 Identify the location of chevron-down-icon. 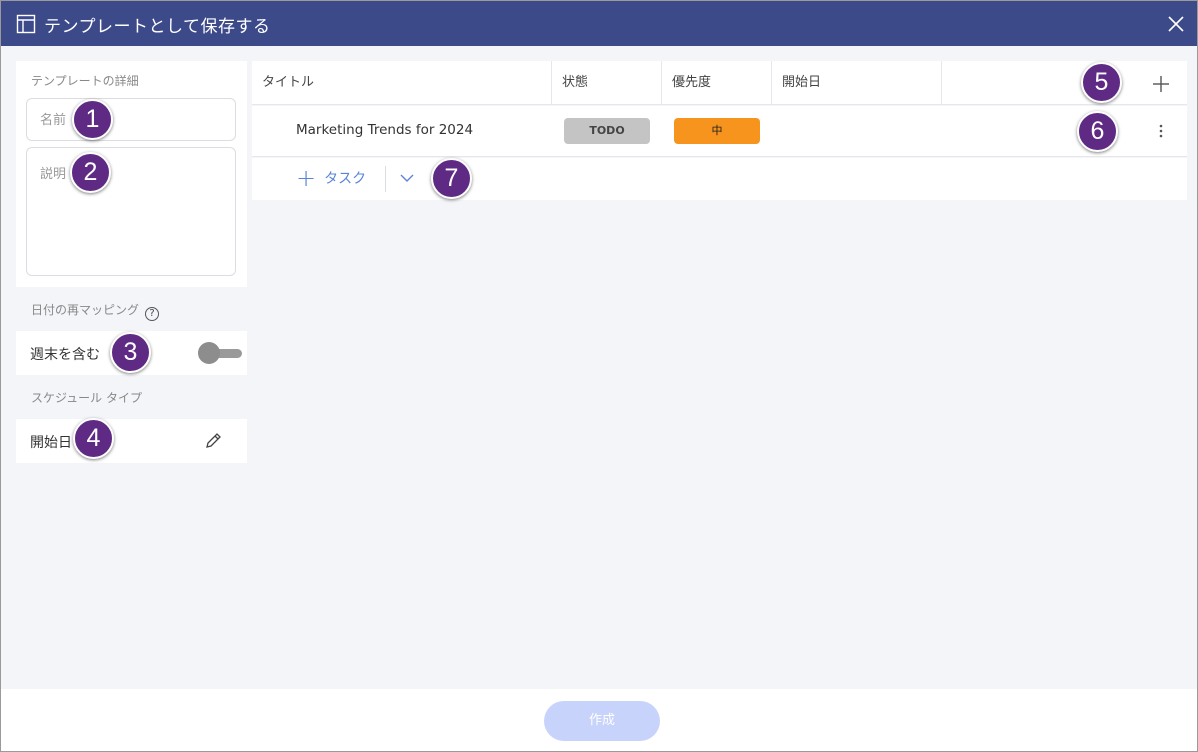
(407, 178).